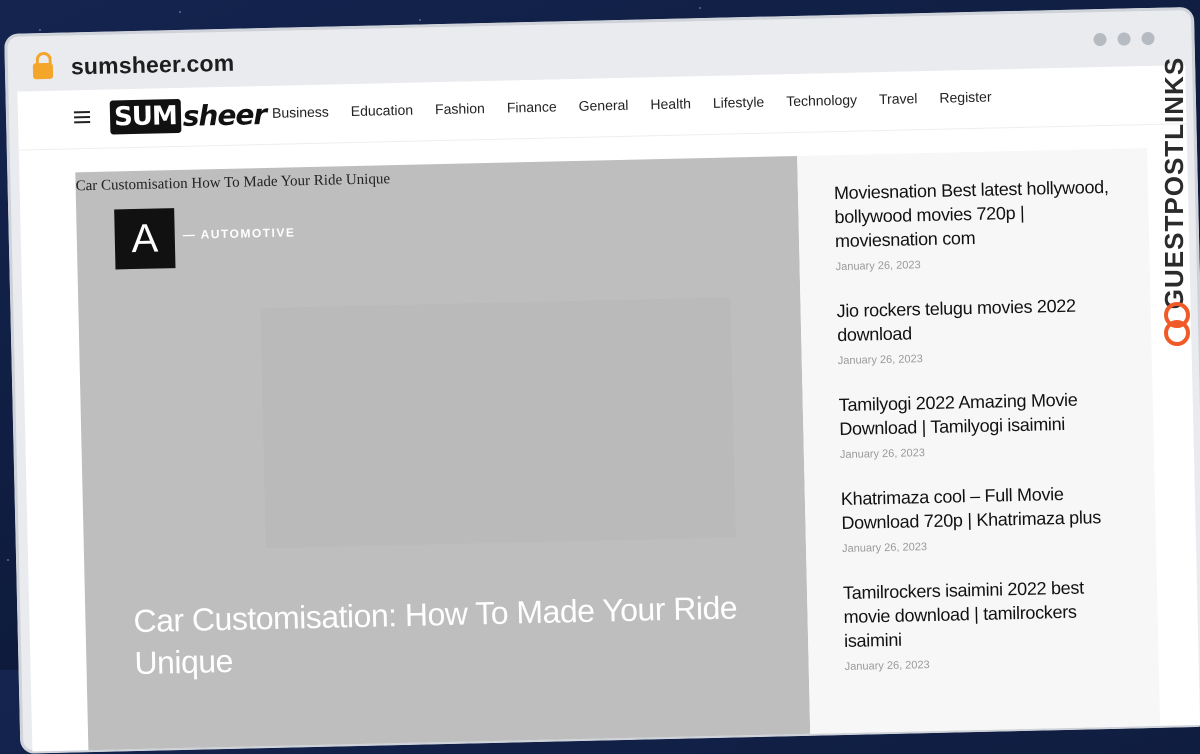 This screenshot has width=1200, height=754. Describe the element at coordinates (145, 239) in the screenshot. I see `author-avatar: A` at that location.